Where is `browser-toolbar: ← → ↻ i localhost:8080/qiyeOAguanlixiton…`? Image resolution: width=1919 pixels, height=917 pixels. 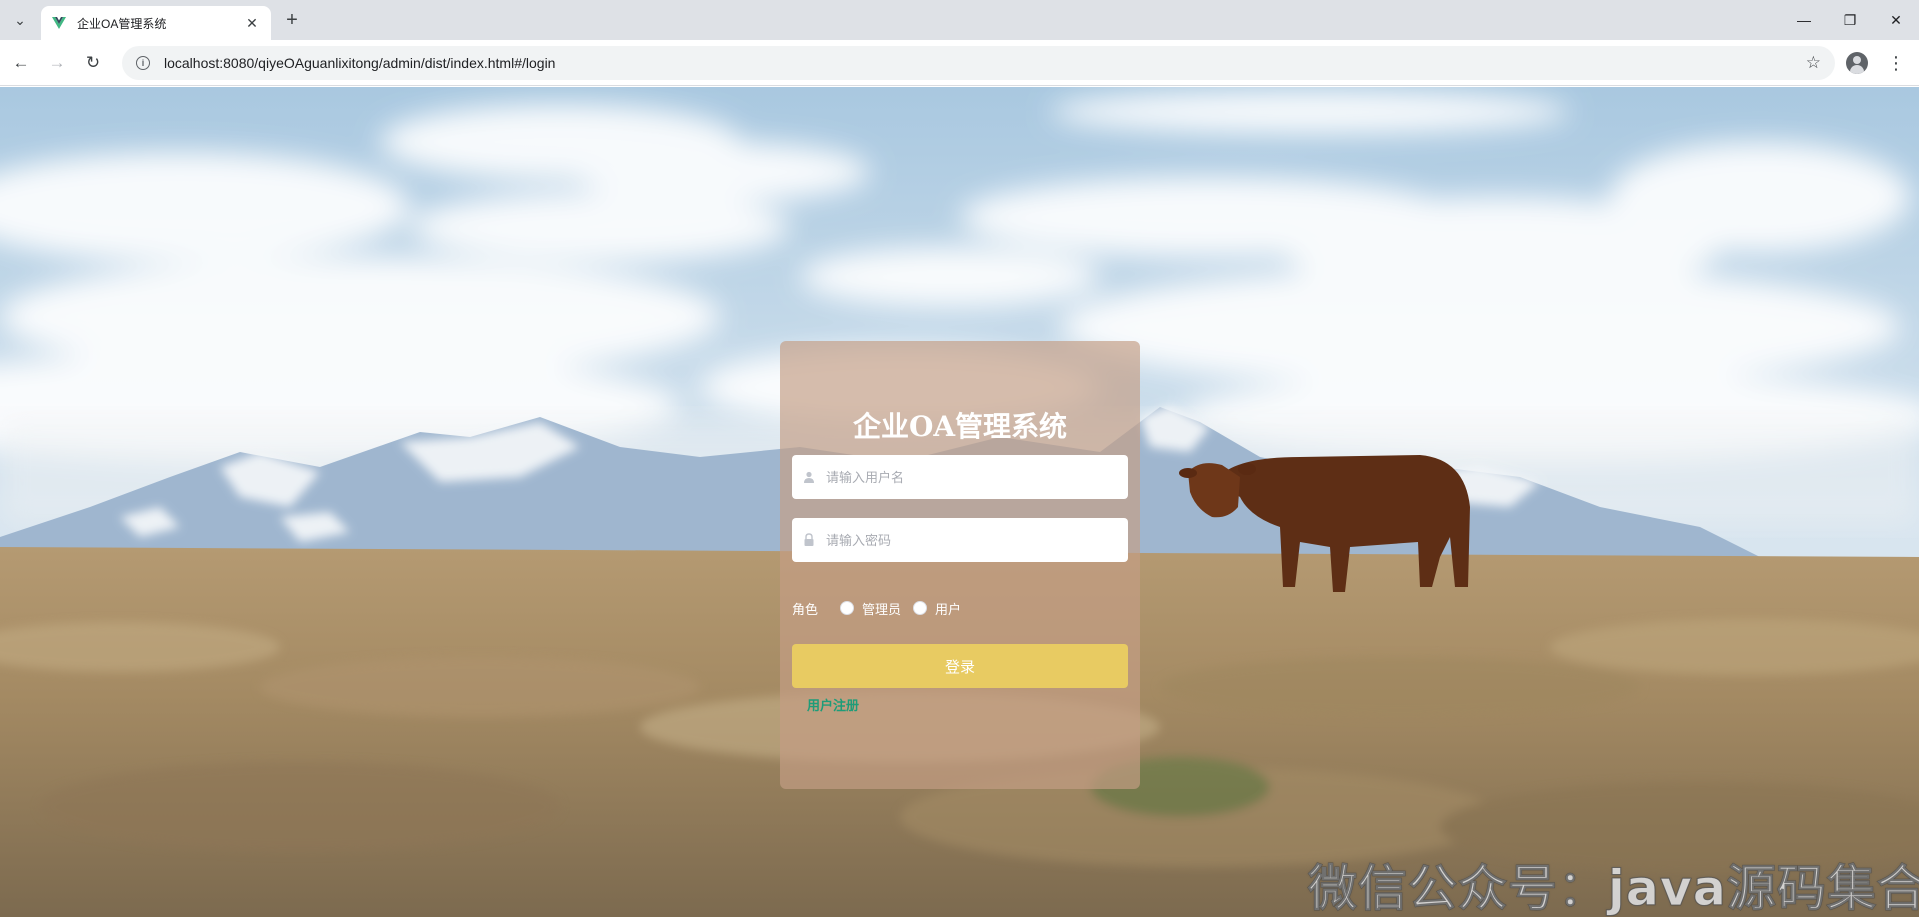
browser-toolbar: ← → ↻ i localhost:8080/qiyeOAguanlixiton… is located at coordinates (959, 63).